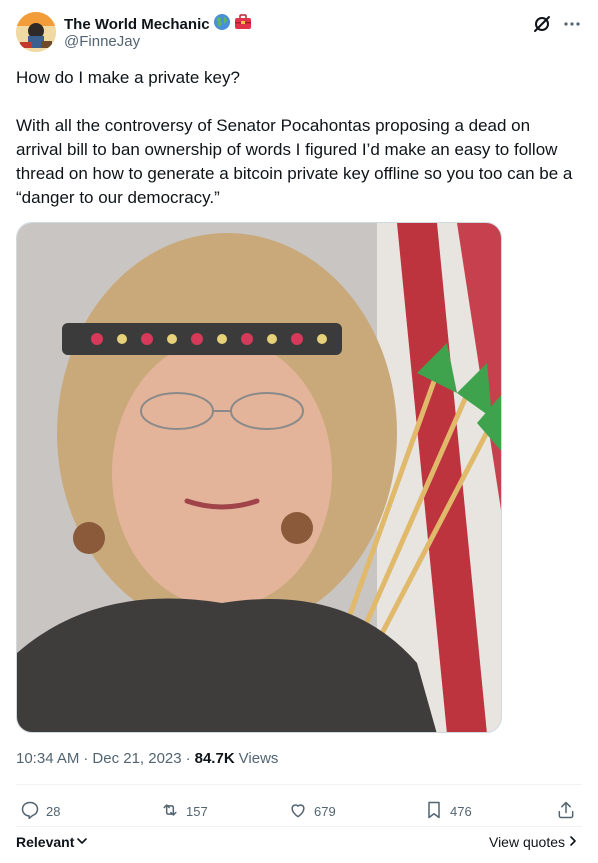 Image resolution: width=598 pixels, height=863 pixels. What do you see at coordinates (170, 811) in the screenshot?
I see `repost-icon` at bounding box center [170, 811].